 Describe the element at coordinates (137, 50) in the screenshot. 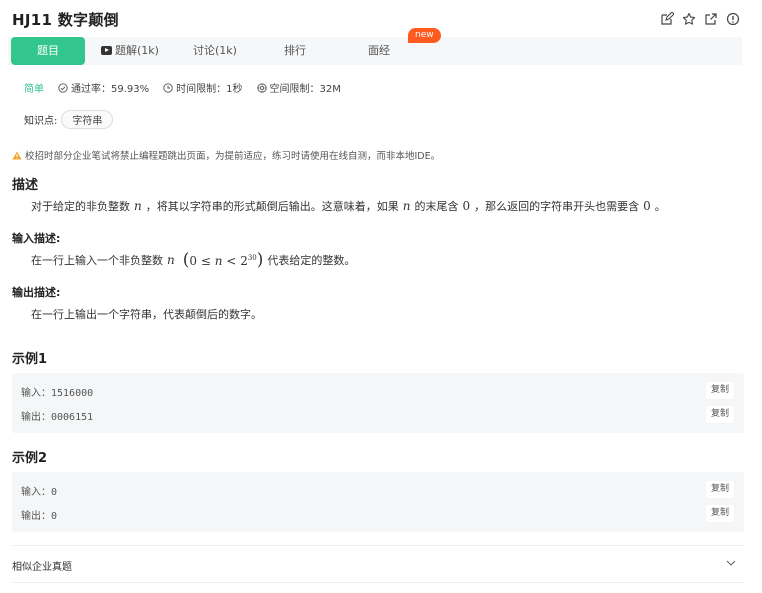

I see `tab-solutions-label: 题解(1k)` at that location.